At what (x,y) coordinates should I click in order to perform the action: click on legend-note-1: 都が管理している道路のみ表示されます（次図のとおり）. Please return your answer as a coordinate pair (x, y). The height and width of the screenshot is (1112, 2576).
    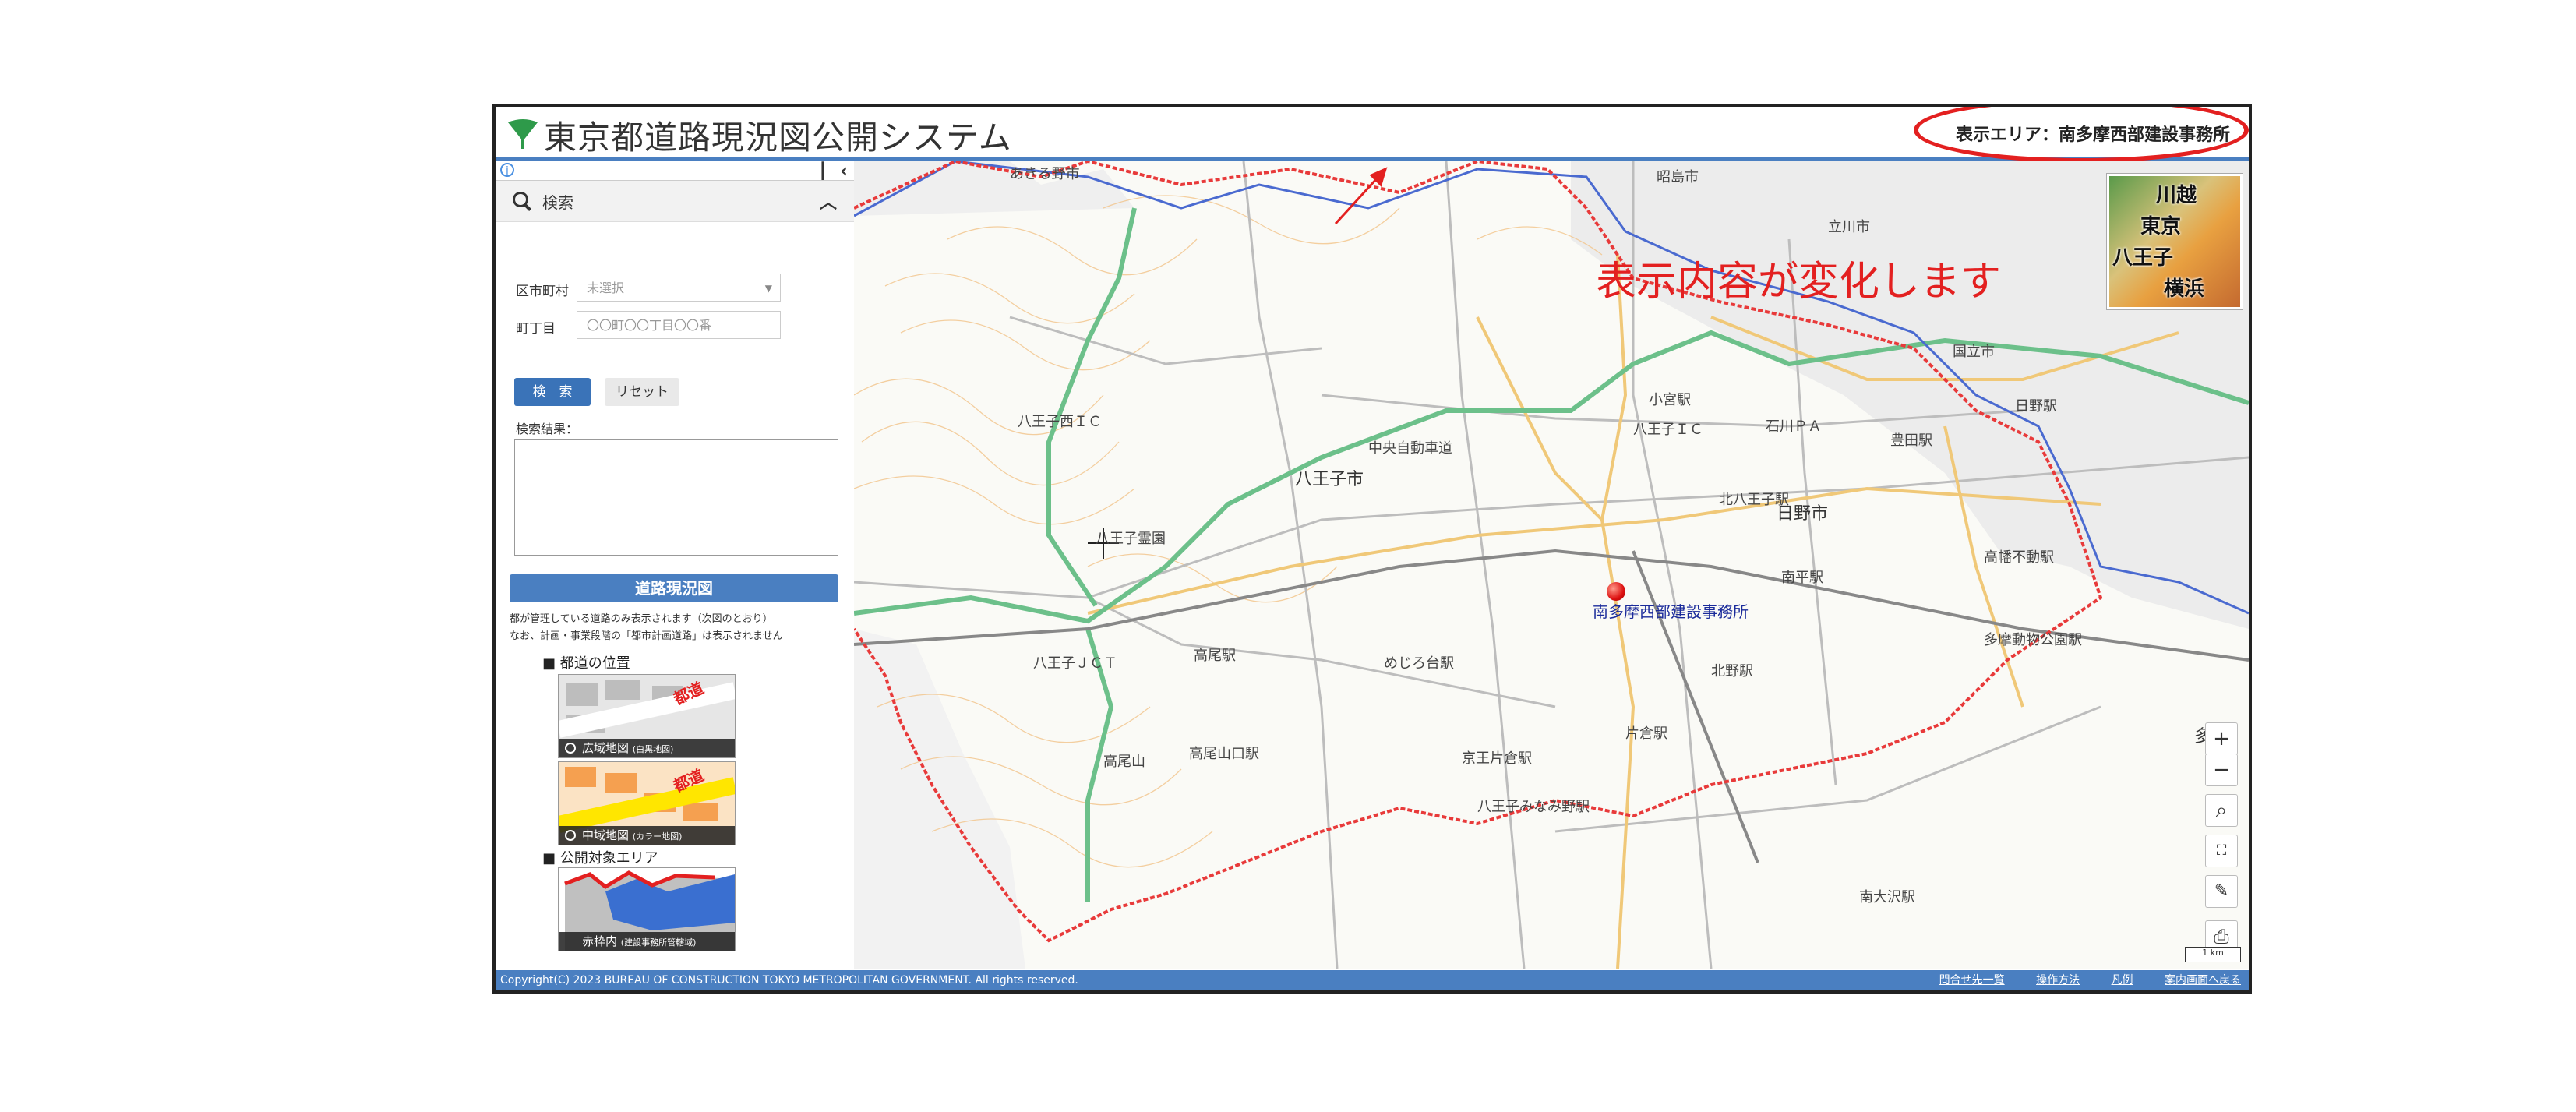
    Looking at the image, I should click on (641, 619).